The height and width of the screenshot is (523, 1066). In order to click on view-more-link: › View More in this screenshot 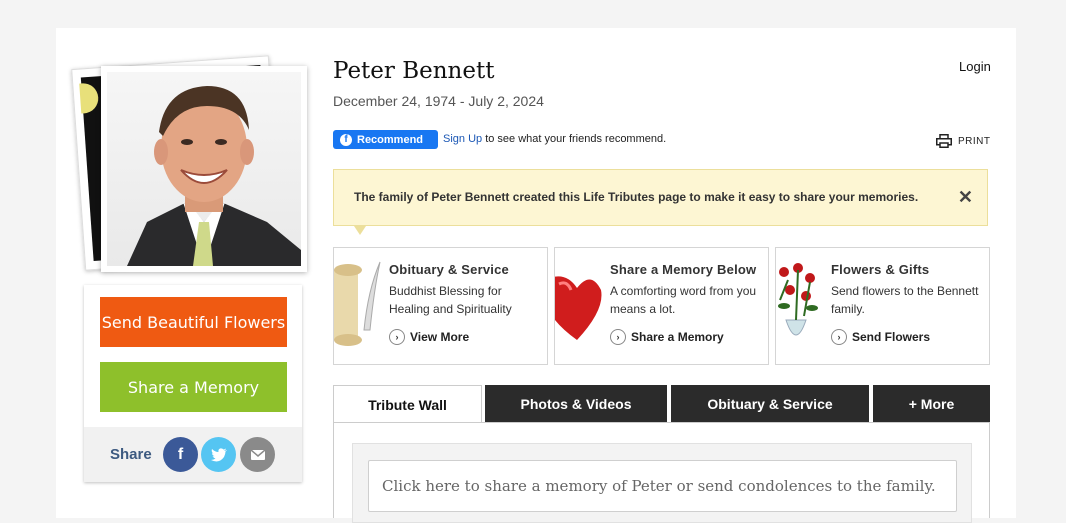, I will do `click(429, 337)`.